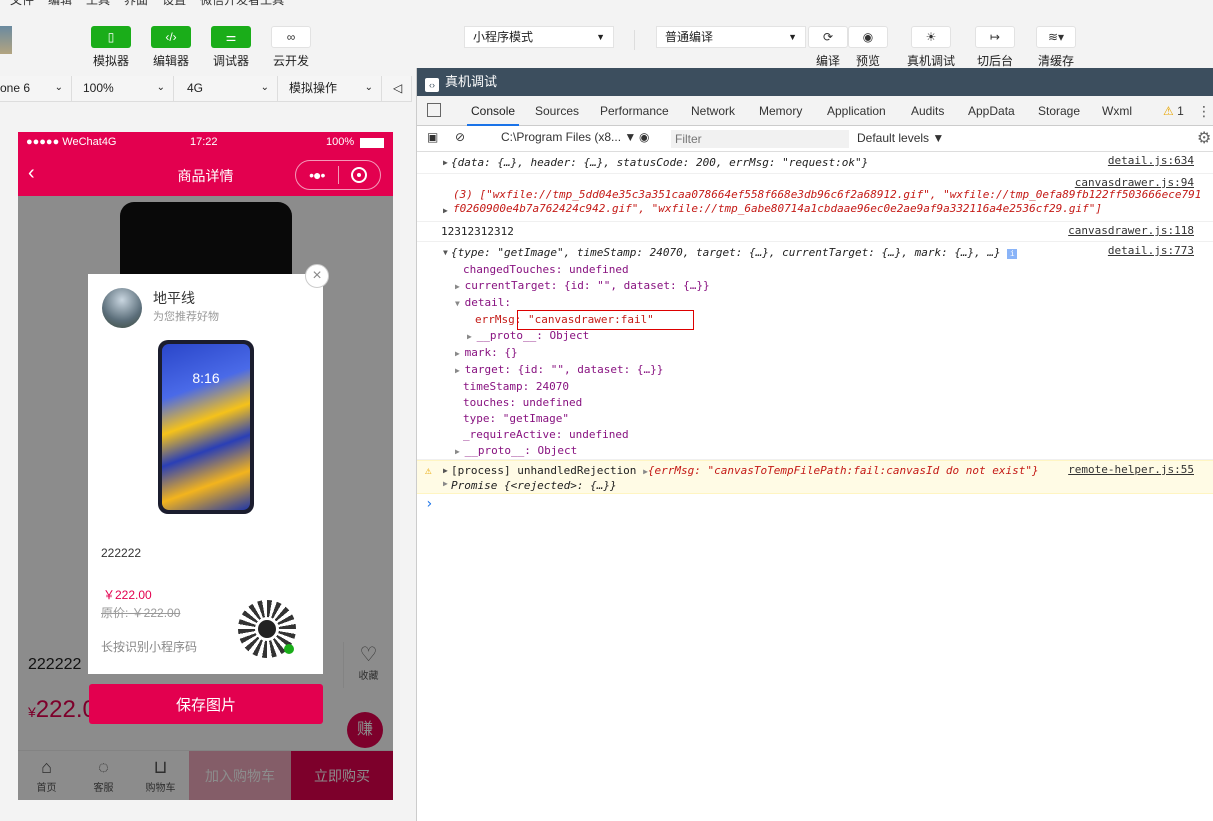 The width and height of the screenshot is (1213, 821). I want to click on qr-code-icon, so click(267, 629).